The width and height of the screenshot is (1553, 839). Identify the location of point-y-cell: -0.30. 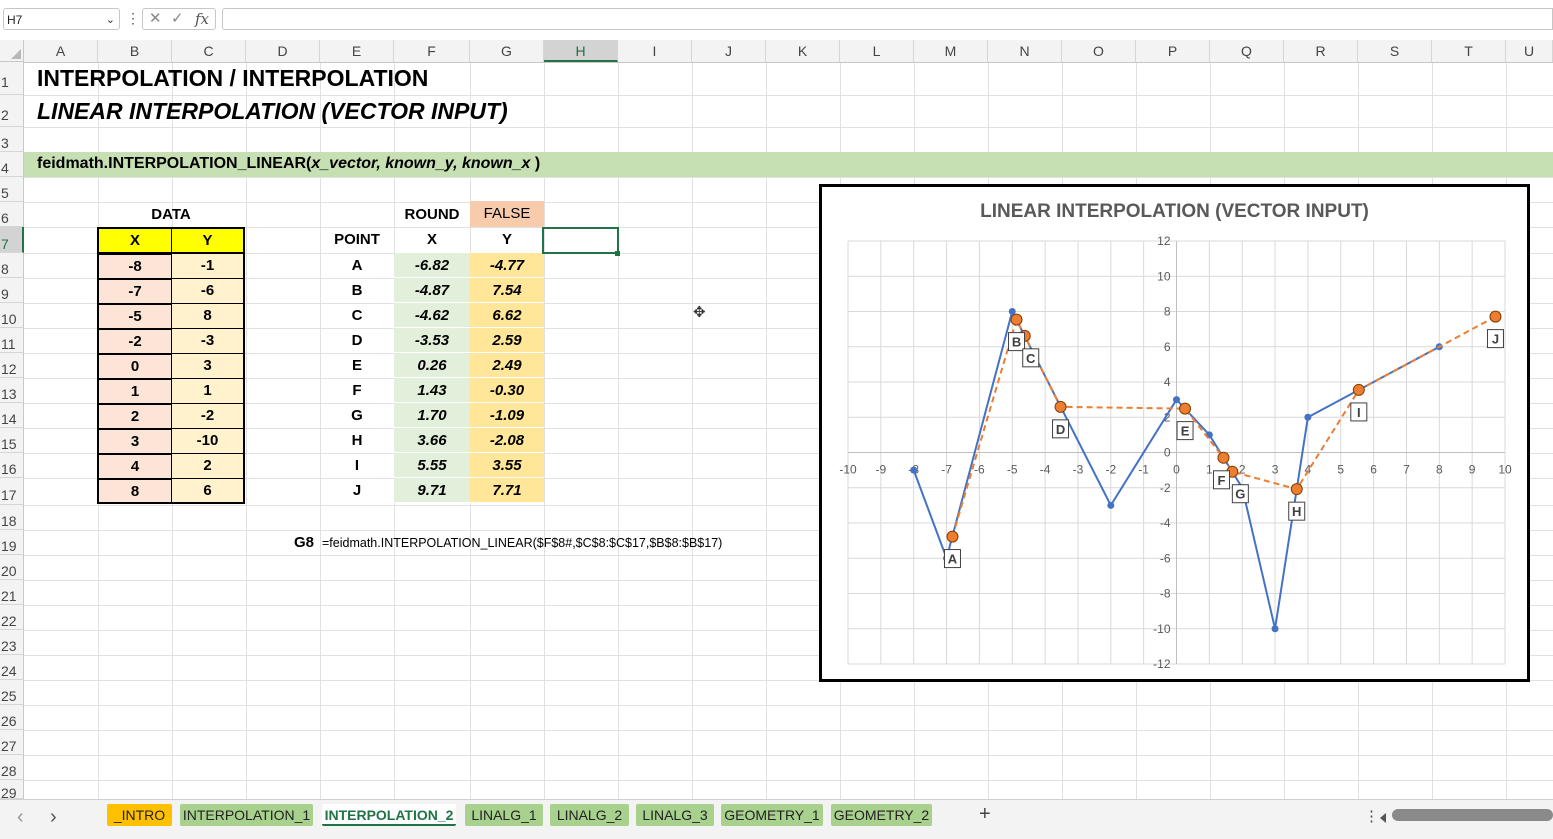
(507, 390).